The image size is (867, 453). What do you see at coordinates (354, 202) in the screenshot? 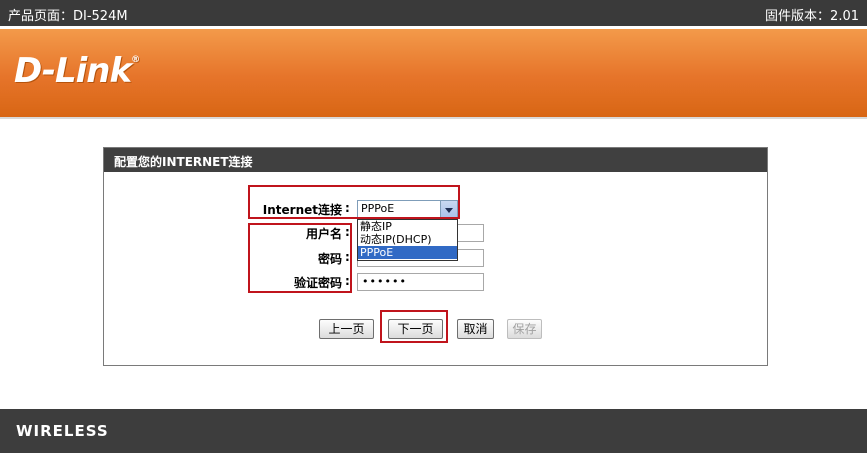
I see `highlight-connection-box` at bounding box center [354, 202].